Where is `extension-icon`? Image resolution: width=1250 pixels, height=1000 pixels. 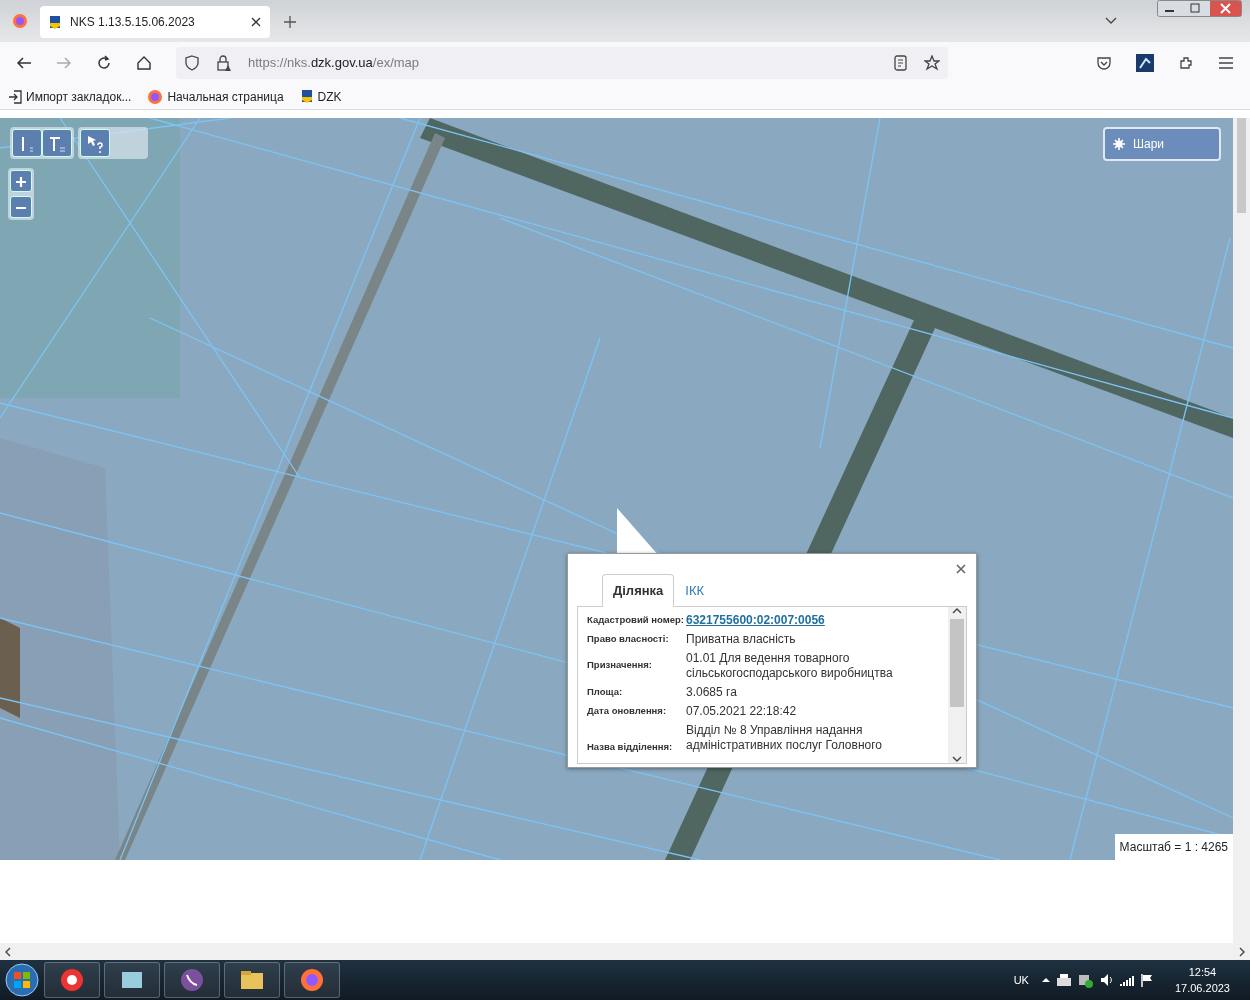
extension-icon is located at coordinates (1145, 63).